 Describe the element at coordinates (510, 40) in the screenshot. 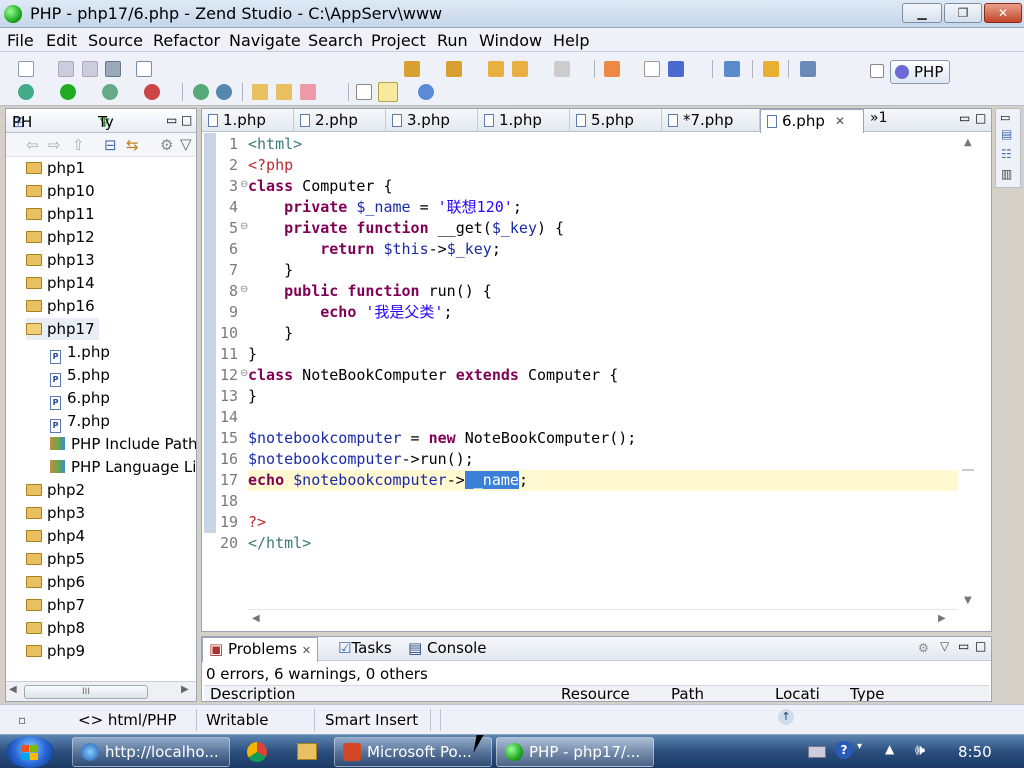

I see `menu-window: Window` at that location.